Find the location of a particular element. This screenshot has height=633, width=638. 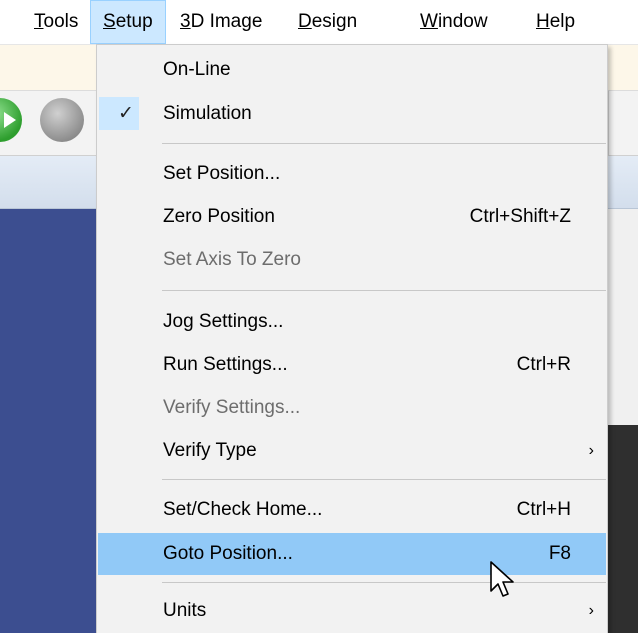

menu-3d-image-label: D Image is located at coordinates (226, 21).